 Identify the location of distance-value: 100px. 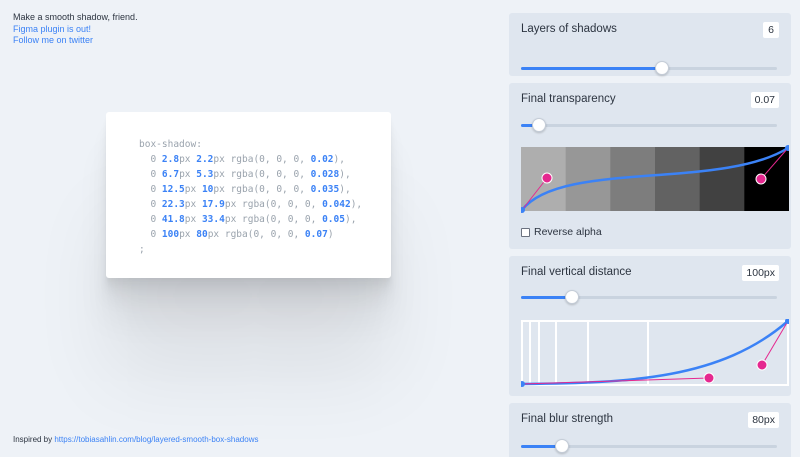
(760, 273).